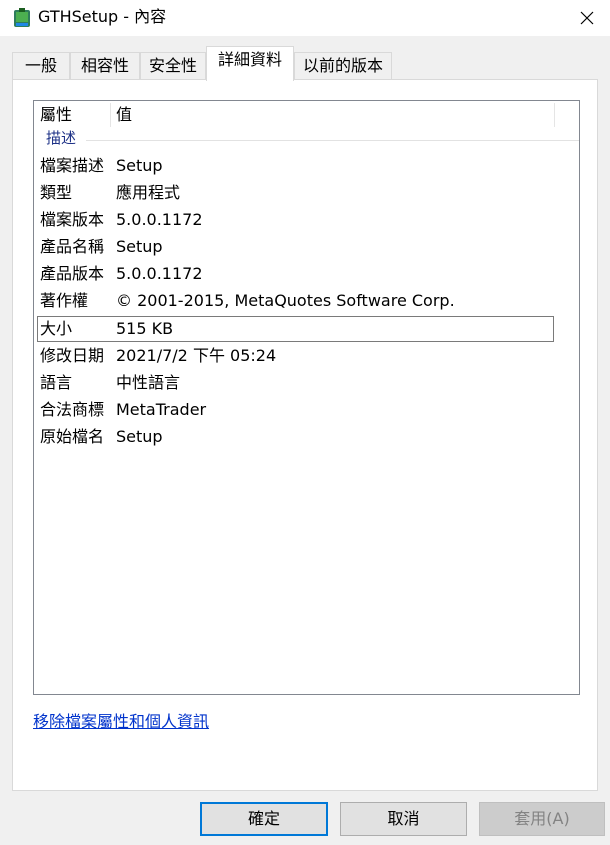 This screenshot has height=845, width=610. Describe the element at coordinates (105, 66) in the screenshot. I see `tab-compatibility: 相容性` at that location.